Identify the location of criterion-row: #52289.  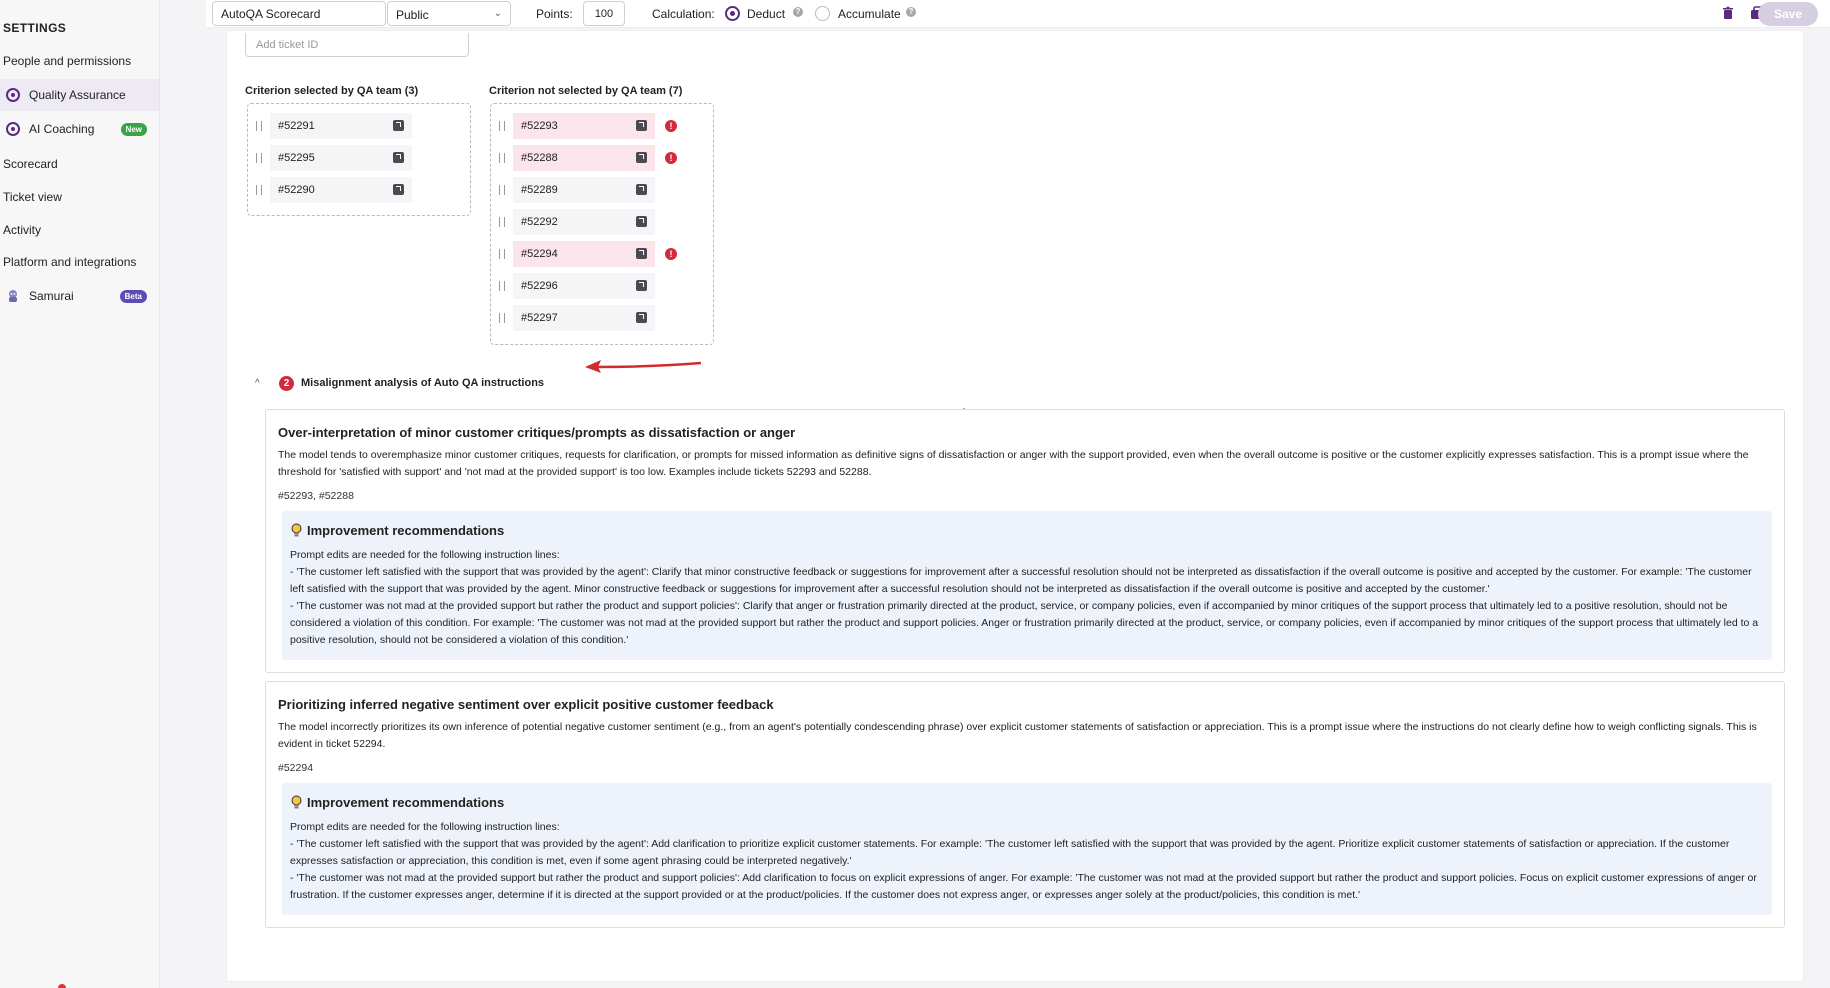
(577, 190).